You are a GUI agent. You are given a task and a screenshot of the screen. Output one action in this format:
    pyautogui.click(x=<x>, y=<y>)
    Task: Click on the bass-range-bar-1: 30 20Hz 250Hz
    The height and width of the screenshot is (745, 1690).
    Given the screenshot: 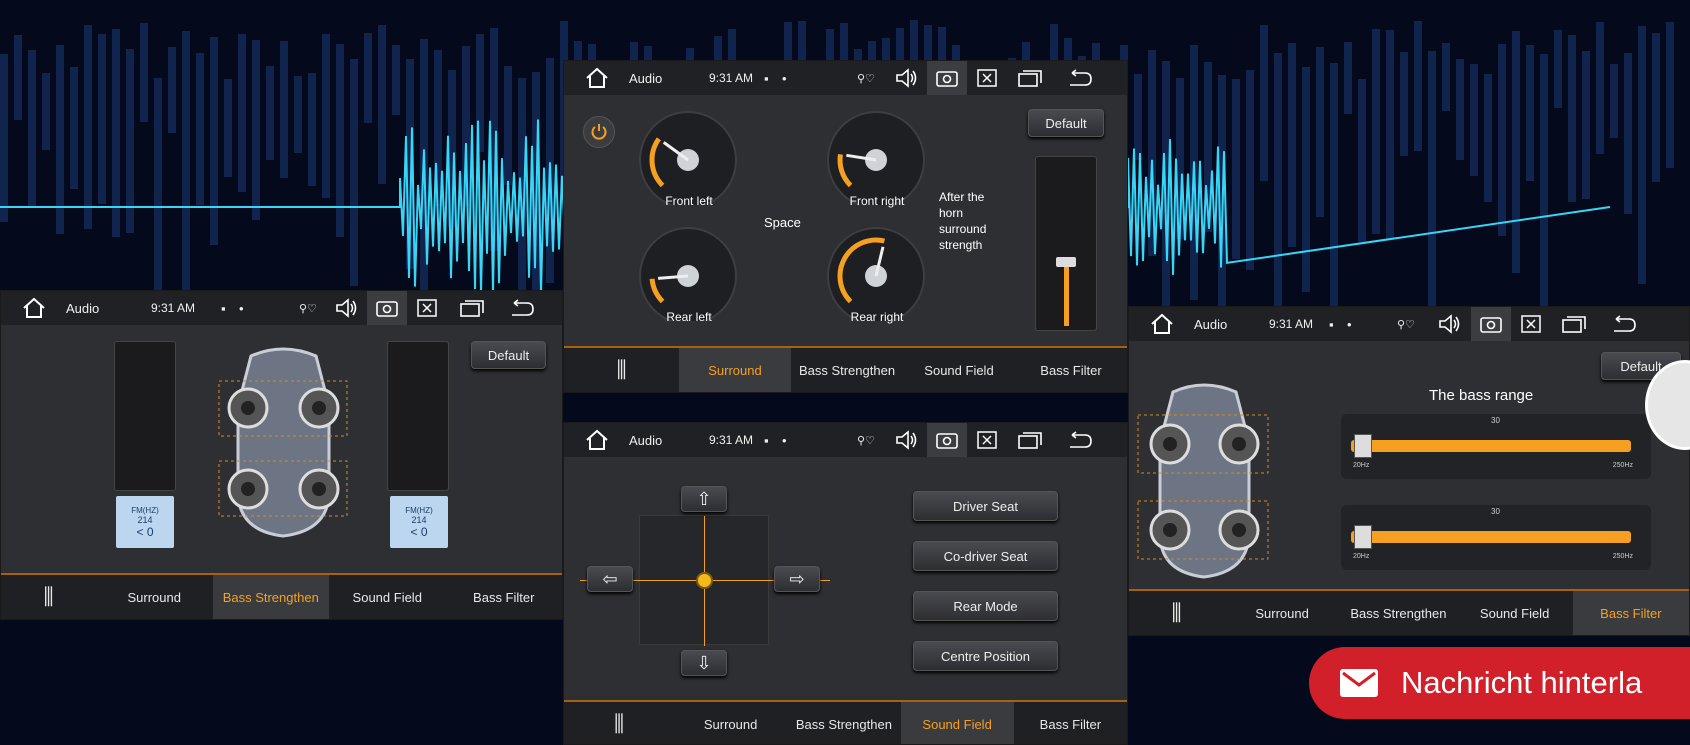 What is the action you would take?
    pyautogui.click(x=1496, y=446)
    